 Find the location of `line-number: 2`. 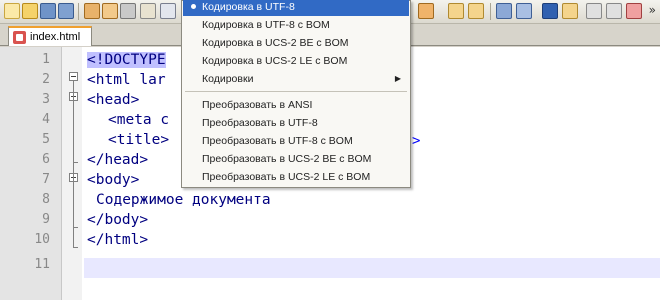

line-number: 2 is located at coordinates (46, 79).